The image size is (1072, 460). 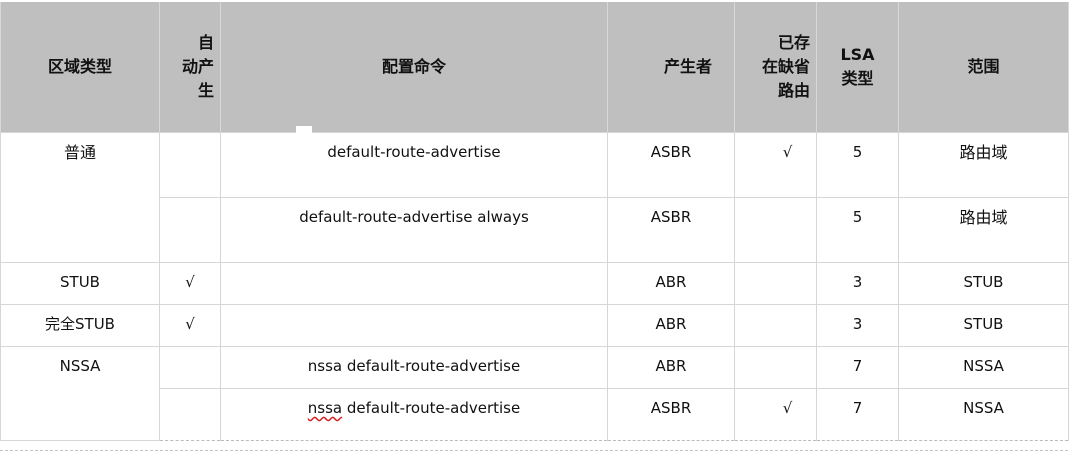 I want to click on cell-command: default-route-advertise always, so click(x=414, y=230).